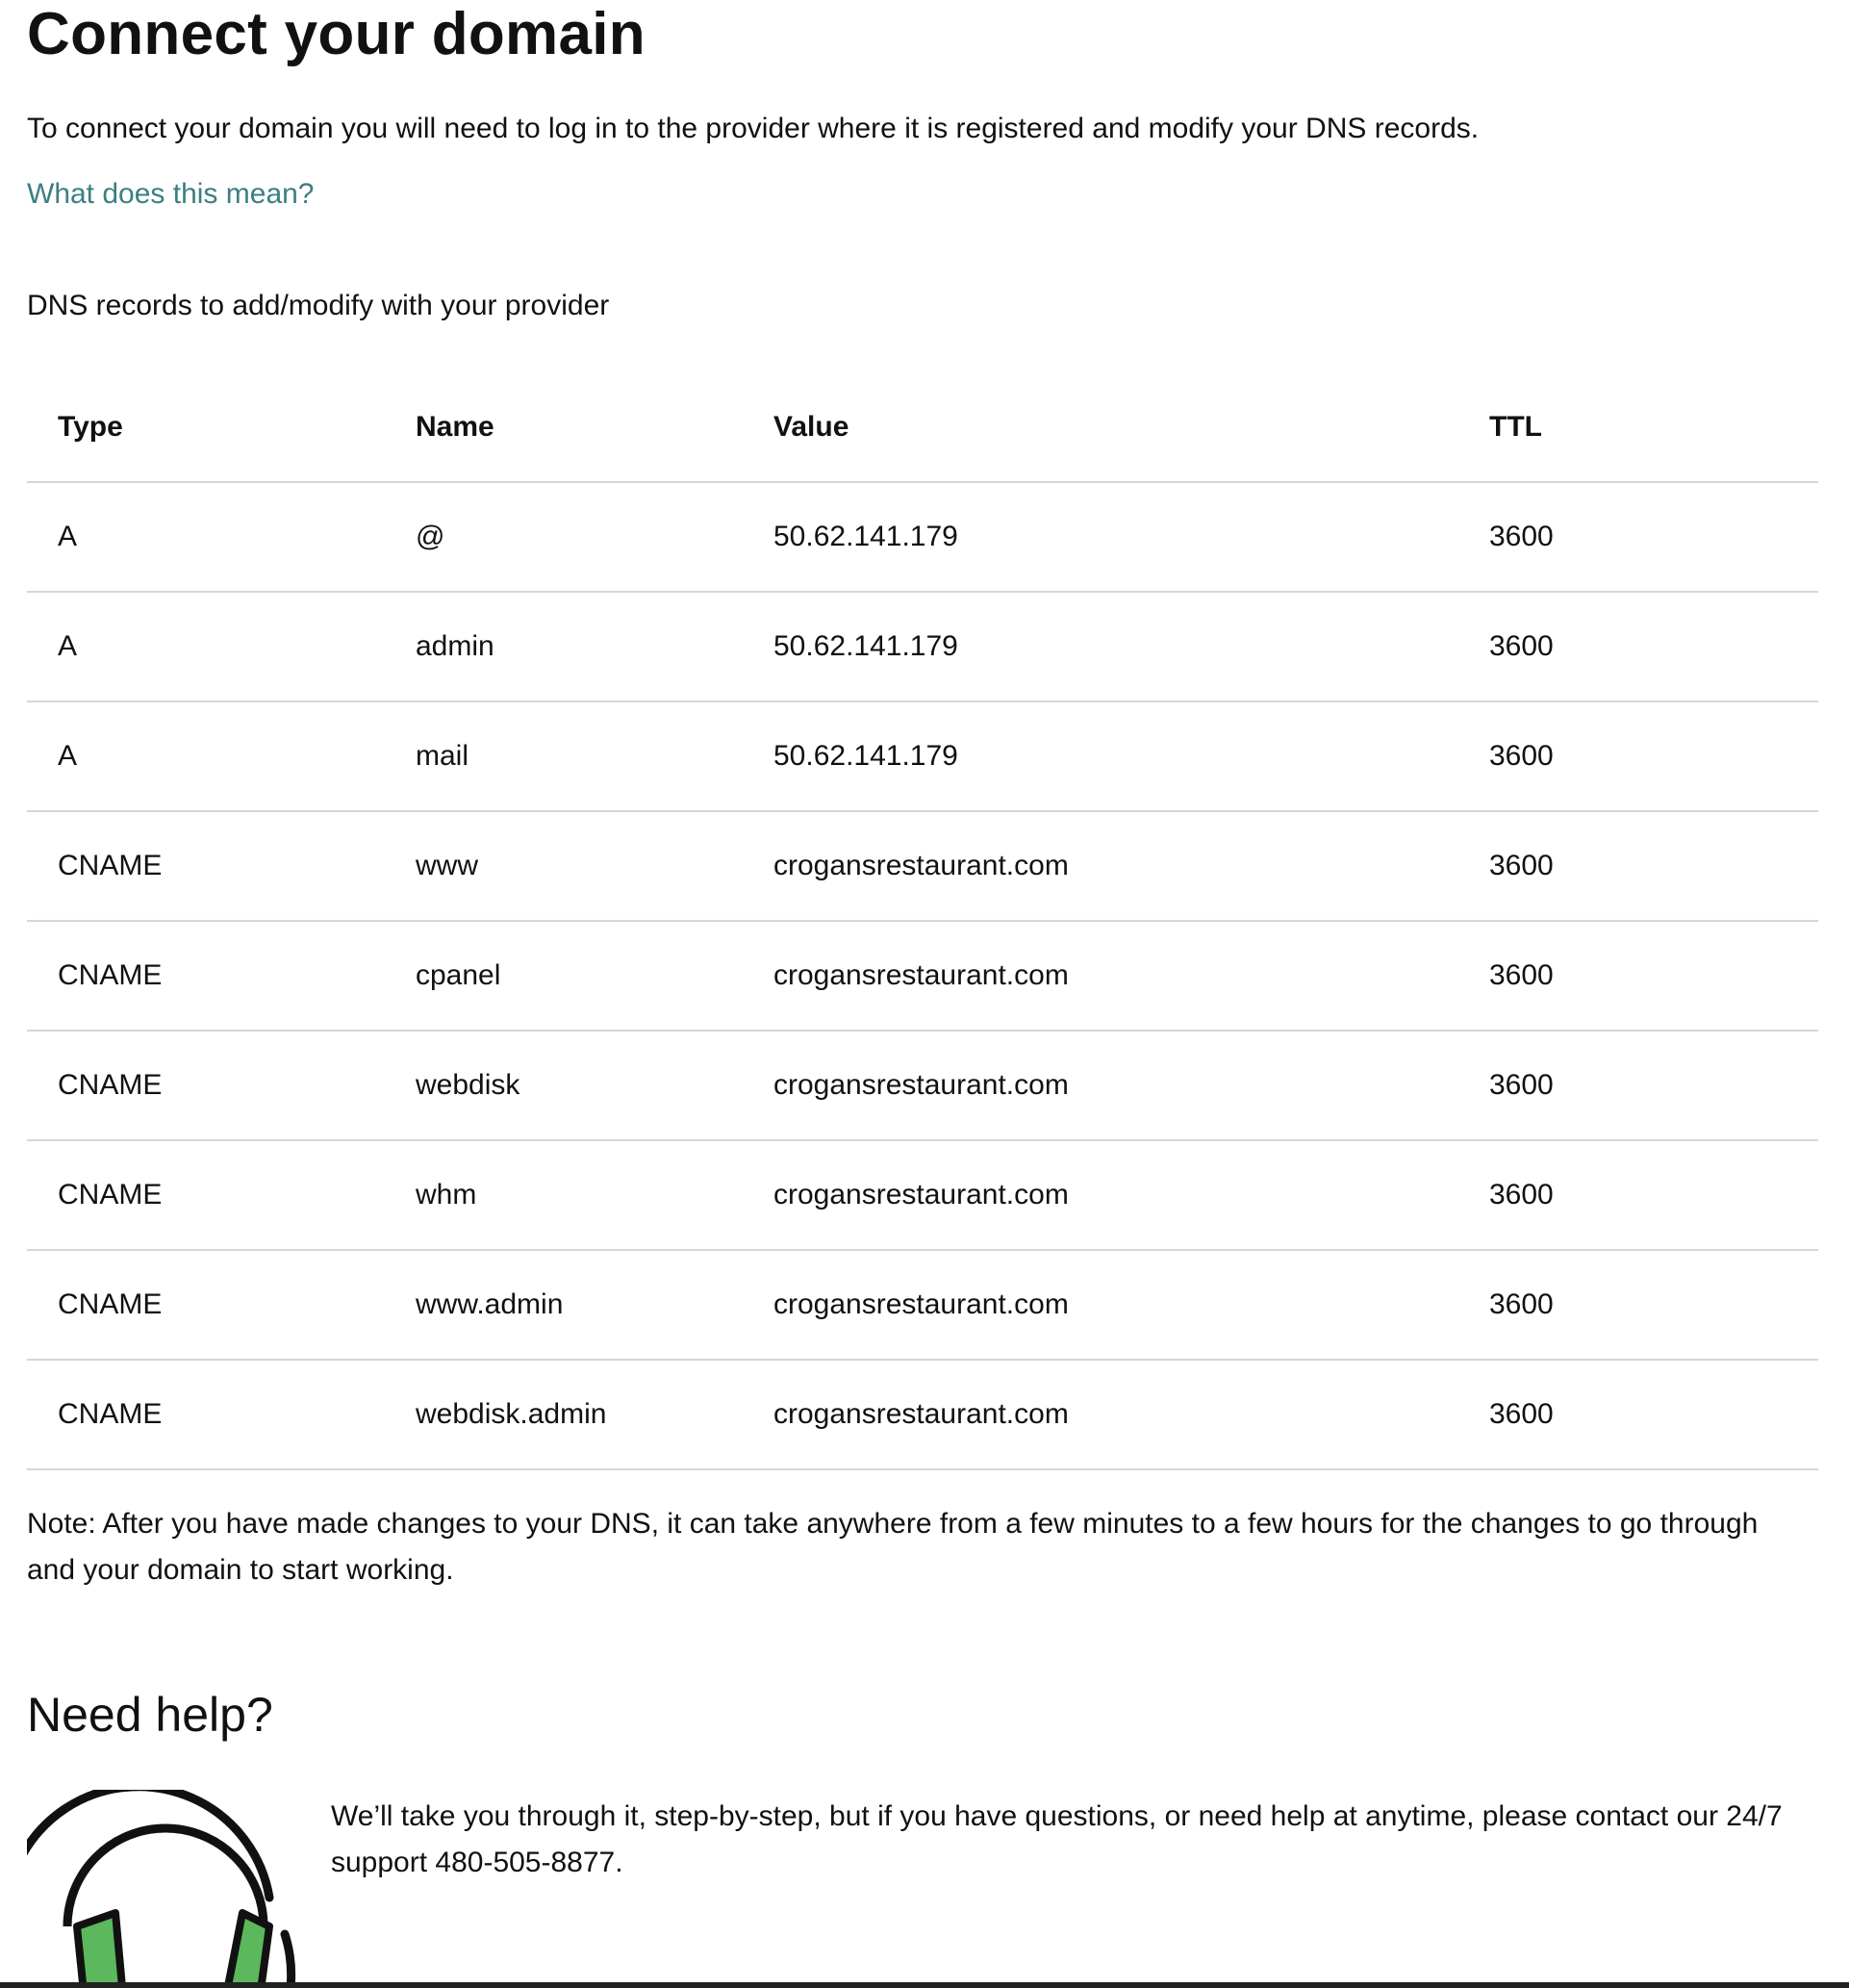 The height and width of the screenshot is (1988, 1849). What do you see at coordinates (512, 1414) in the screenshot?
I see `cell-name: webdisk.admin` at bounding box center [512, 1414].